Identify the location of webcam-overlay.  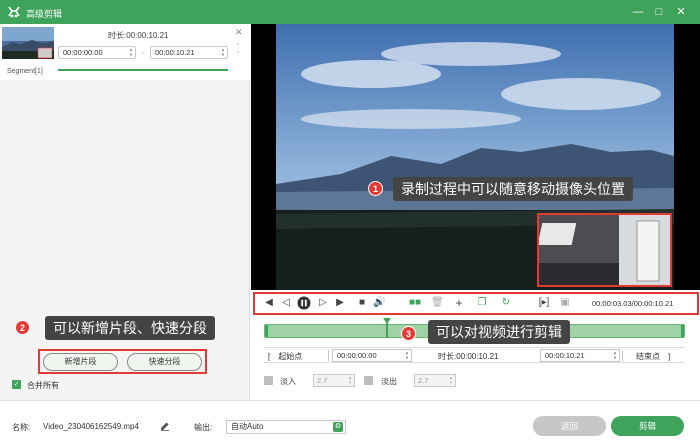
(604, 250).